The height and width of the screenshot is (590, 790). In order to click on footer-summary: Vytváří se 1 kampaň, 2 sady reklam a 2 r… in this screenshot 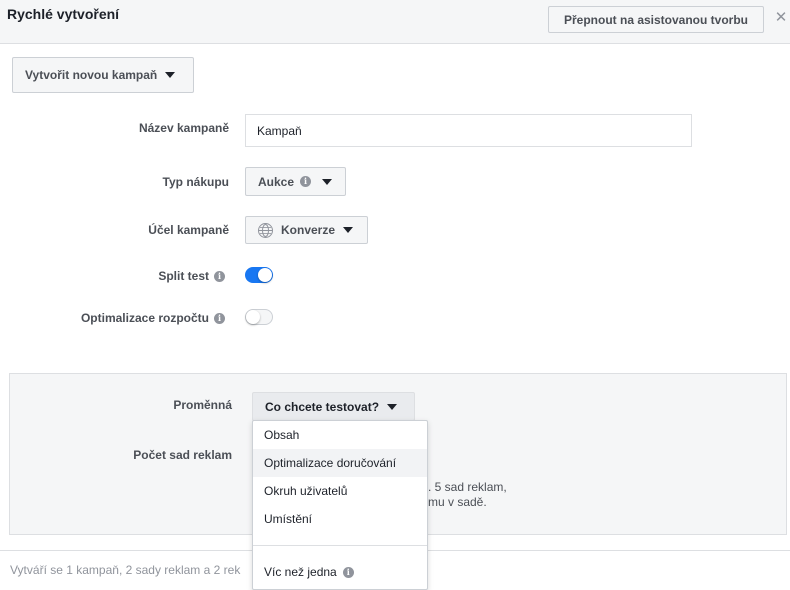, I will do `click(125, 570)`.